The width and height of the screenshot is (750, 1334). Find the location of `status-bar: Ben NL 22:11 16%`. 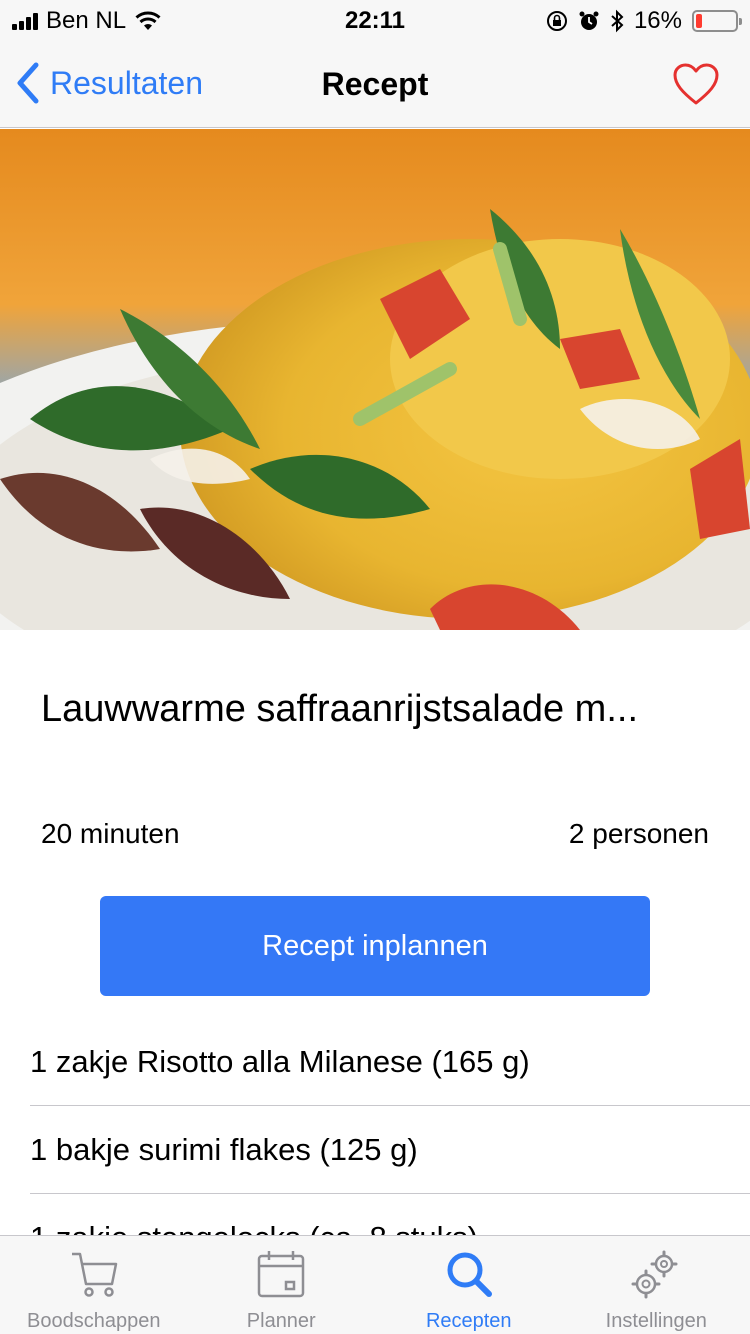

status-bar: Ben NL 22:11 16% is located at coordinates (375, 20).